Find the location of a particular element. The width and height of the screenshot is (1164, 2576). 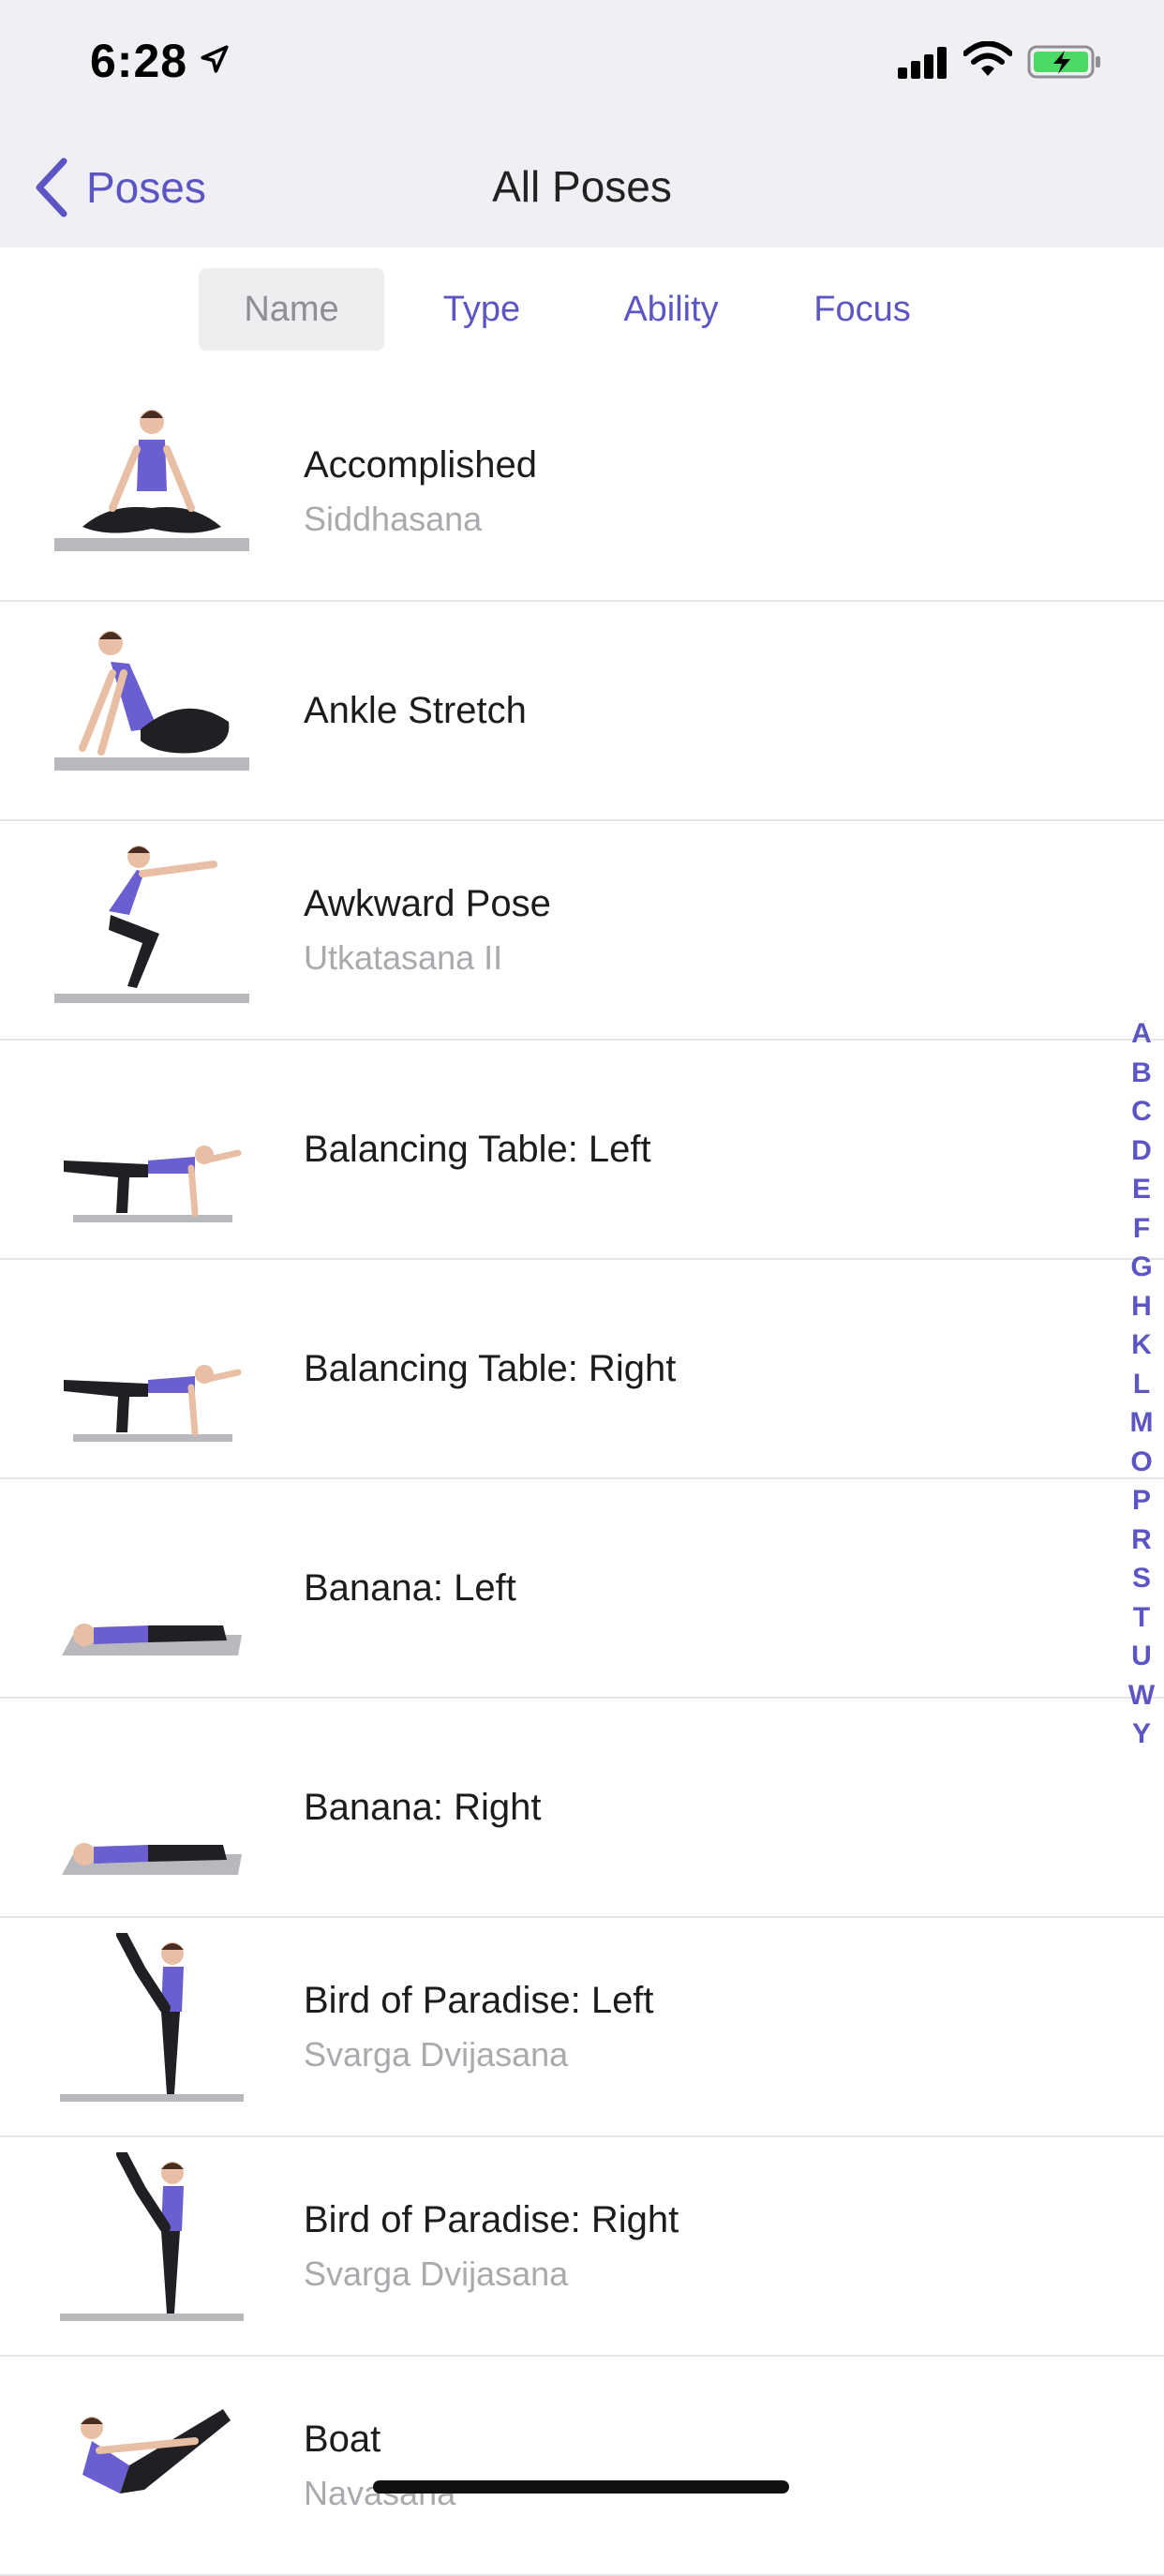

page-title: All Poses is located at coordinates (582, 186).